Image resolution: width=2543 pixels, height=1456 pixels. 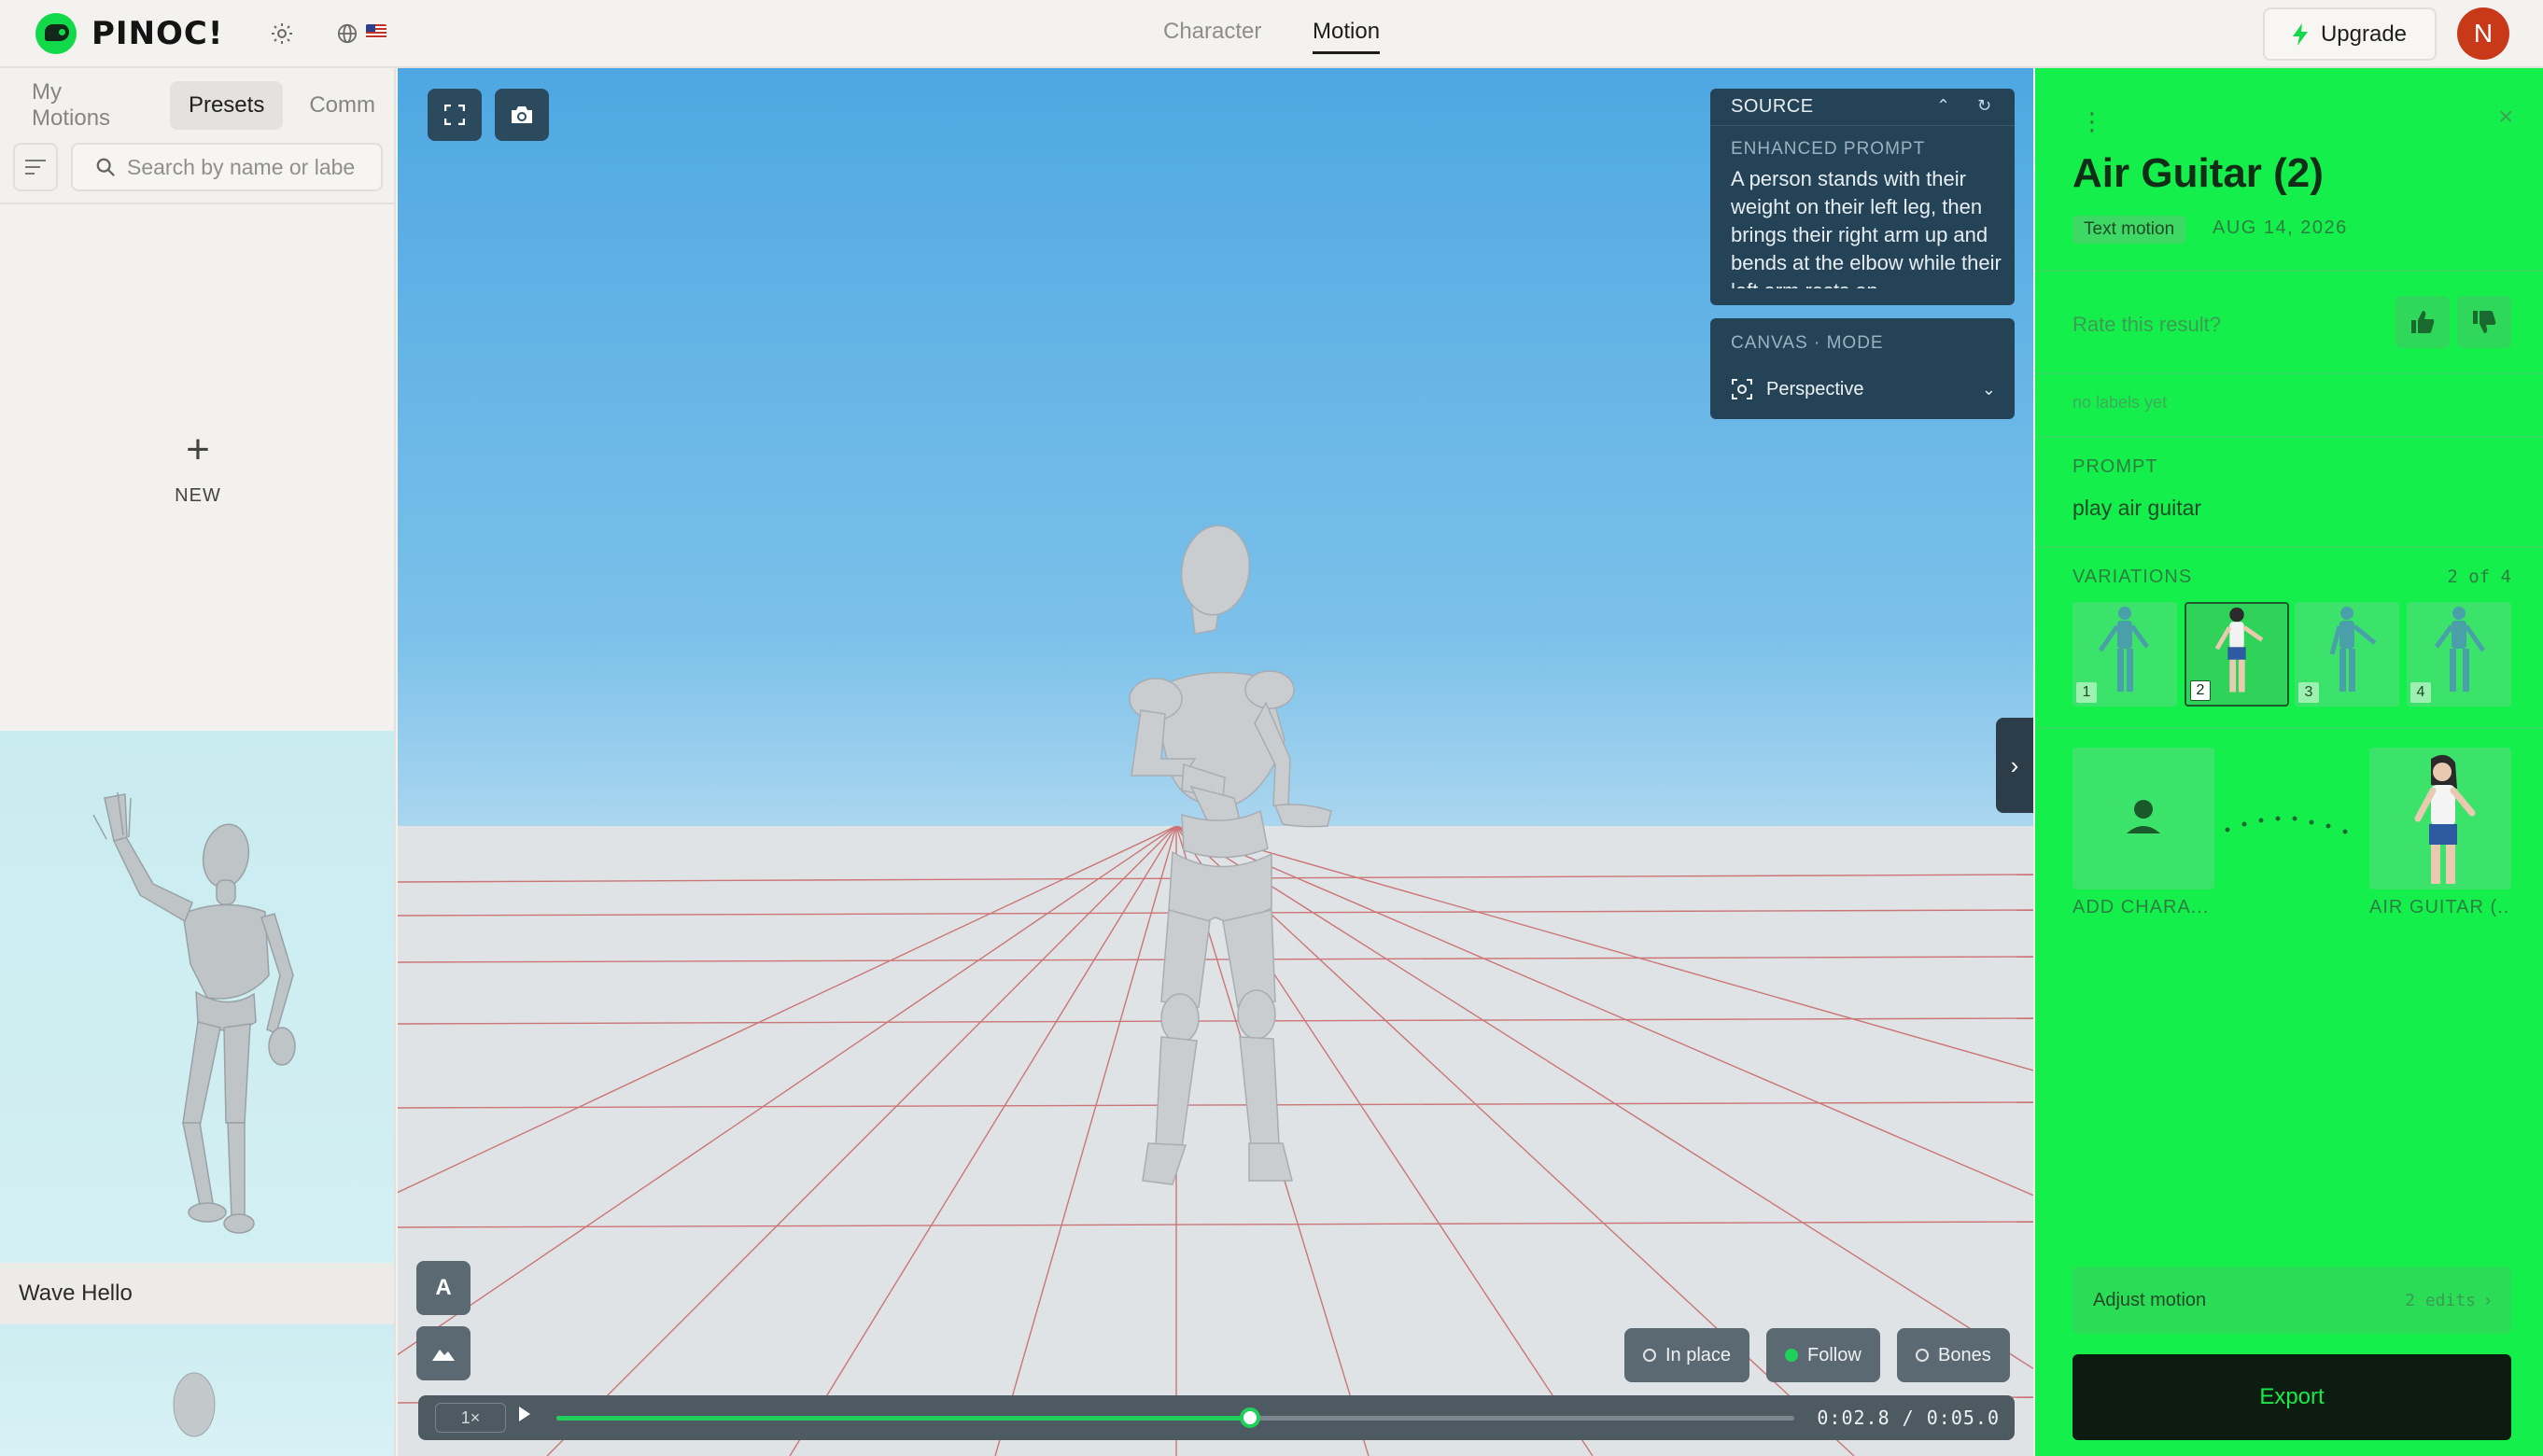 What do you see at coordinates (194, 1012) in the screenshot?
I see `mannequin-waving-image` at bounding box center [194, 1012].